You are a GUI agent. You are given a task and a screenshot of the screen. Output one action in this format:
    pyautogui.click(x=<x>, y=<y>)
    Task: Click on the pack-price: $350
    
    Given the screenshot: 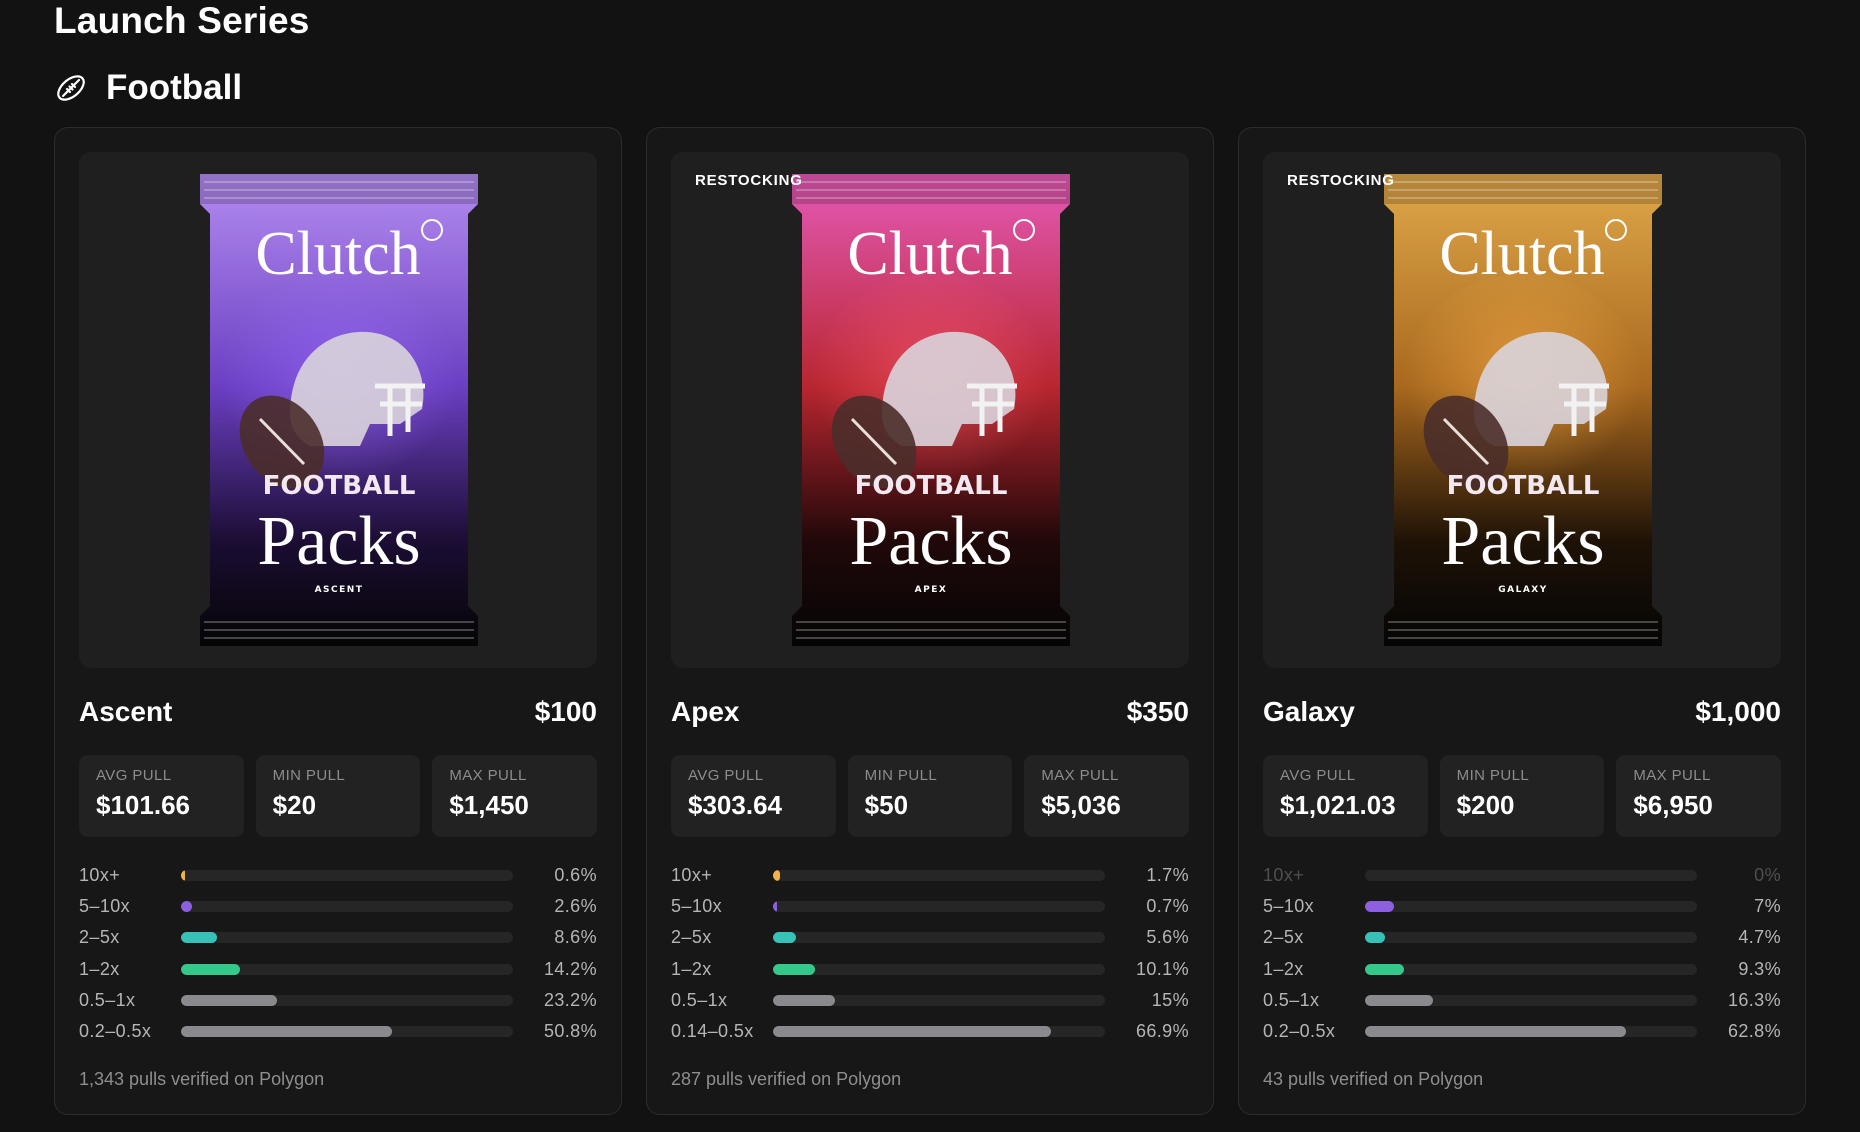 What is the action you would take?
    pyautogui.click(x=1157, y=711)
    